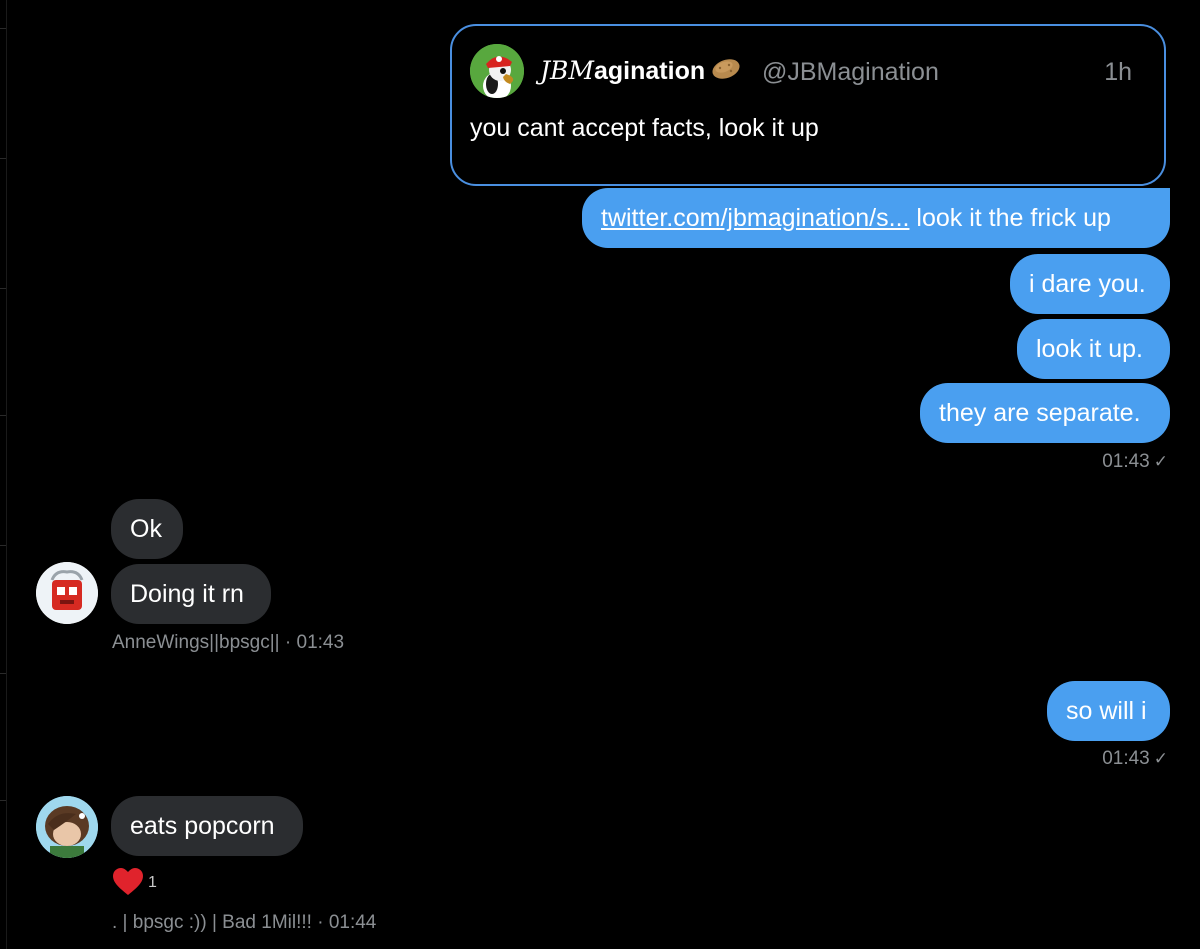 The width and height of the screenshot is (1200, 949). I want to click on message-text: Ok, so click(146, 529).